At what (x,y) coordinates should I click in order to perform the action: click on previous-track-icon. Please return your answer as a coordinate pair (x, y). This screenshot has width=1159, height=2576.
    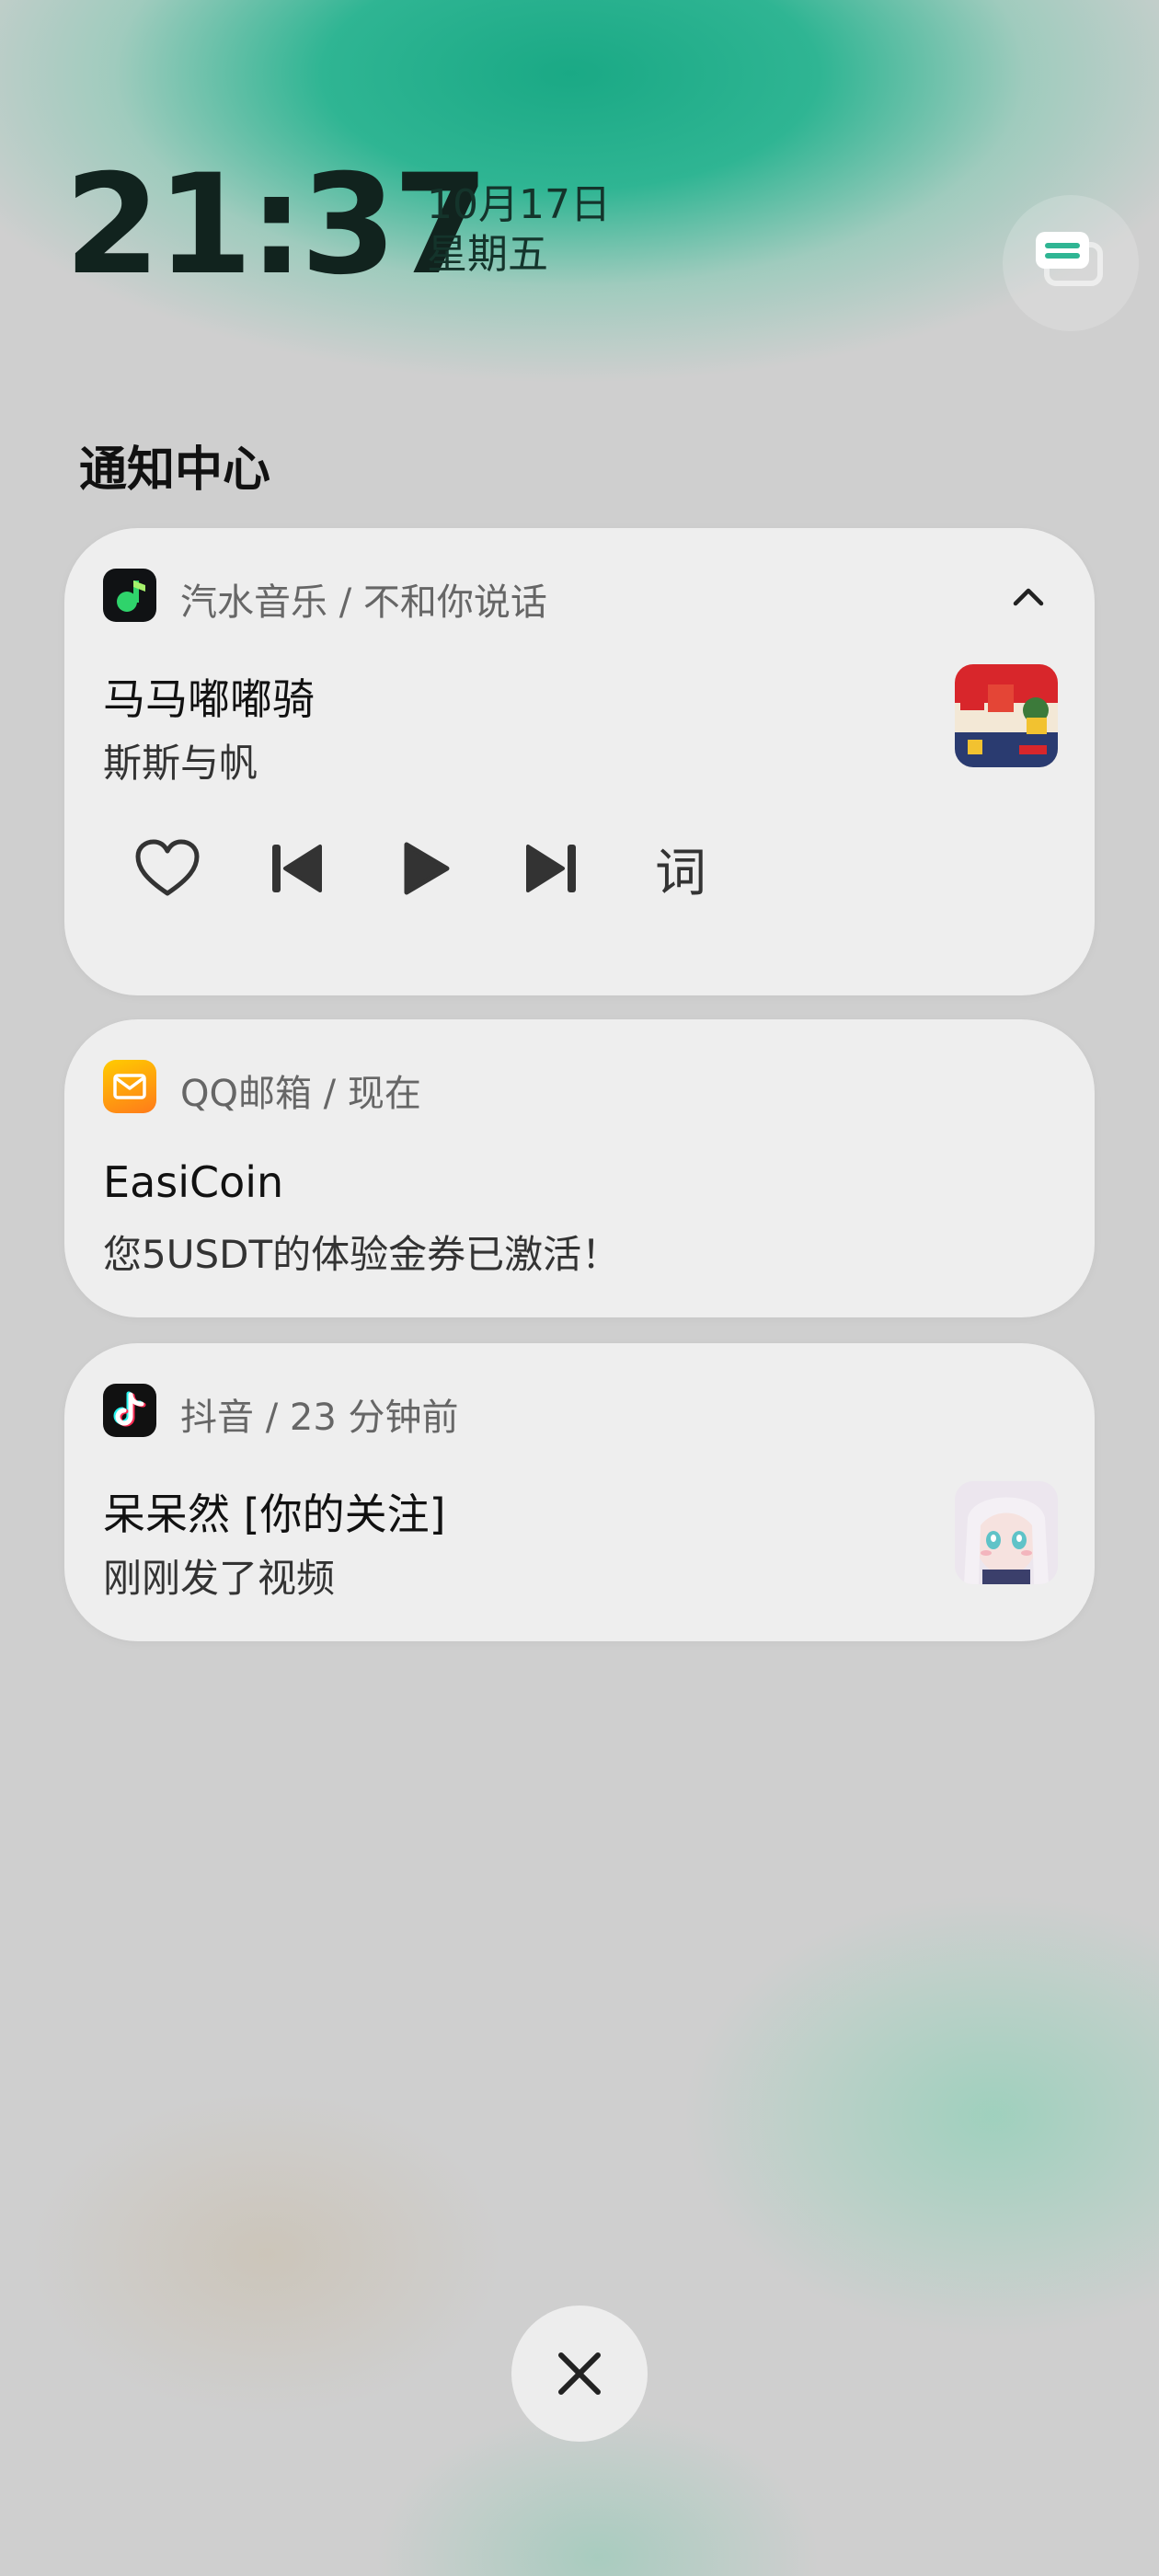
    Looking at the image, I should click on (297, 868).